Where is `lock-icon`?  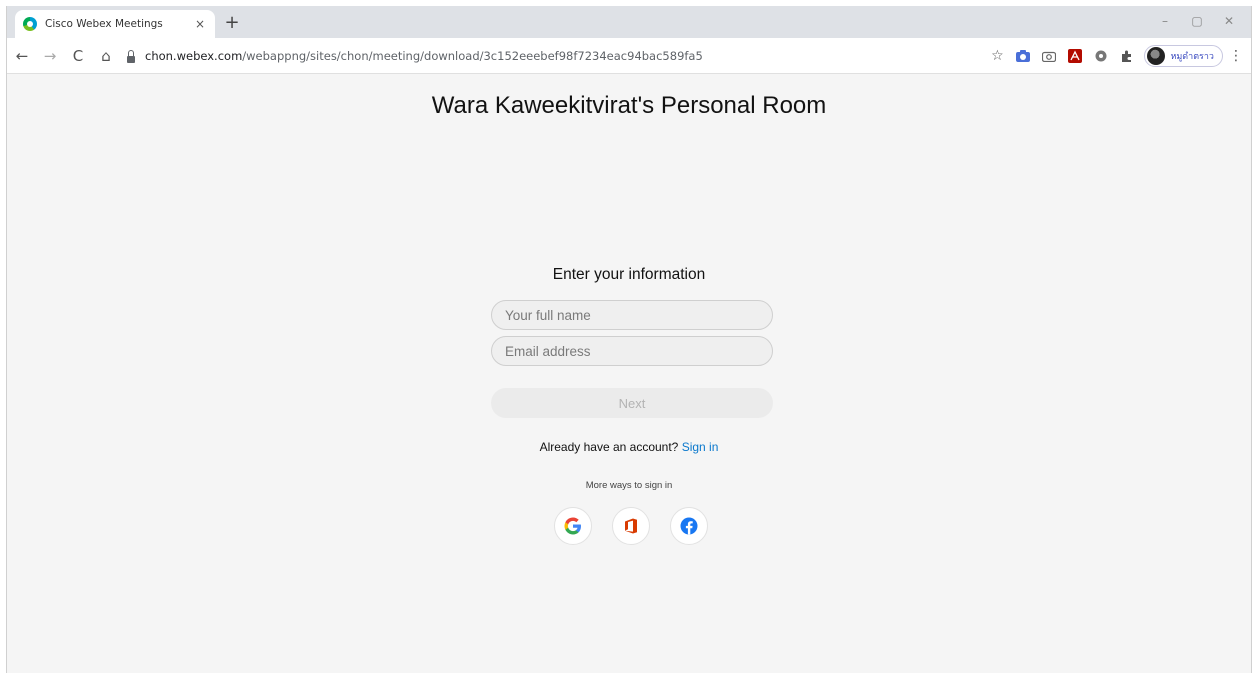
lock-icon is located at coordinates (131, 56).